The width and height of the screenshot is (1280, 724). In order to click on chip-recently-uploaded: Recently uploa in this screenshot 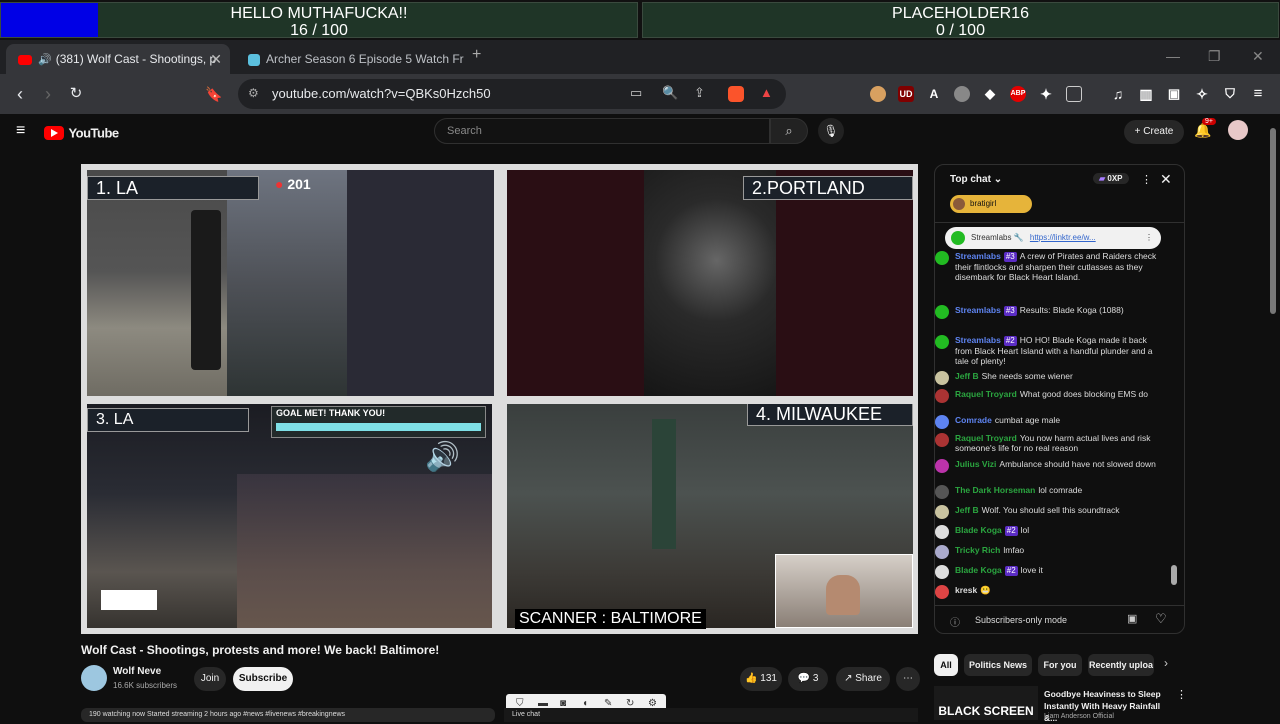, I will do `click(1121, 665)`.